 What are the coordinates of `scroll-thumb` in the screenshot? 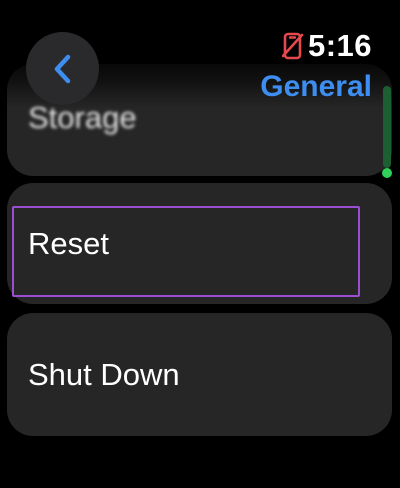 It's located at (387, 127).